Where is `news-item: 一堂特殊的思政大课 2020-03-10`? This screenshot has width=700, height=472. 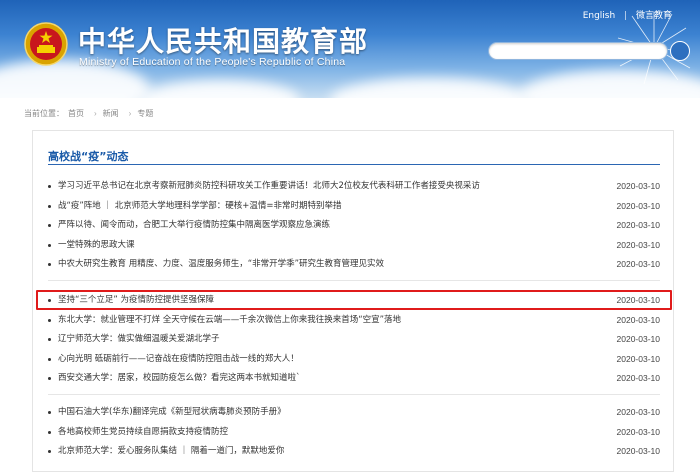 news-item: 一堂特殊的思政大课 2020-03-10 is located at coordinates (354, 245).